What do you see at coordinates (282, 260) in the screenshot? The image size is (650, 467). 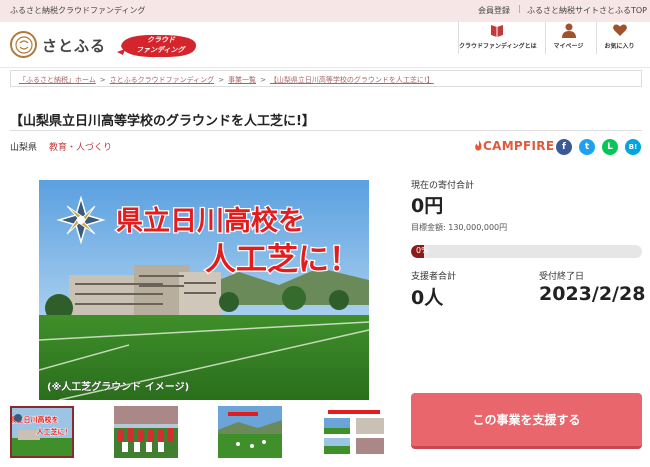 I see `hero-headline-2: 人工芝に！` at bounding box center [282, 260].